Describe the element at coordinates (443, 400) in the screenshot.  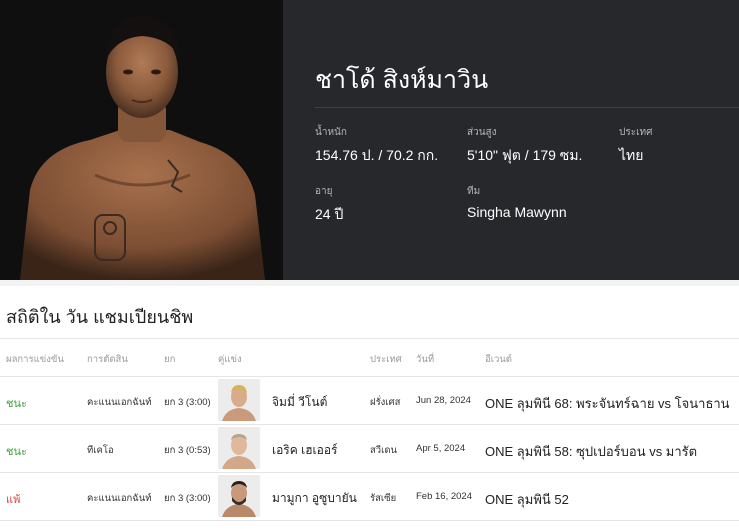
I see `date-cell: Jun 28, 2024` at that location.